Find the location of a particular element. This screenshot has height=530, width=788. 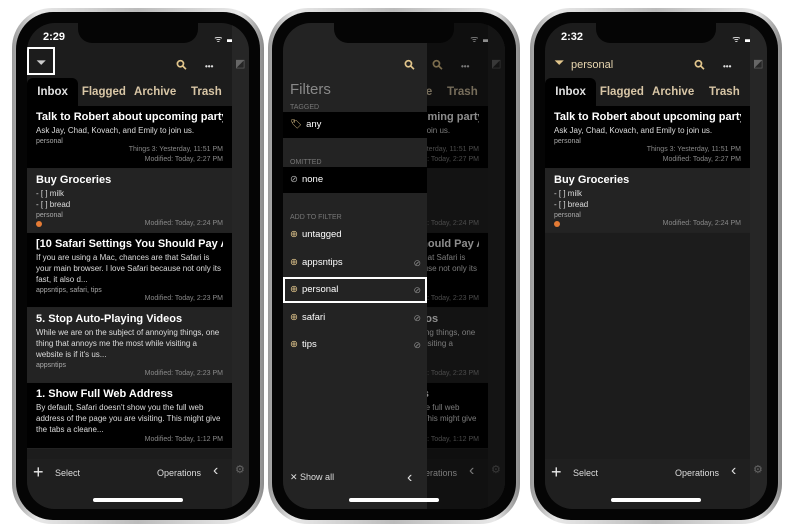

filter-button-highlight is located at coordinates (41, 61).